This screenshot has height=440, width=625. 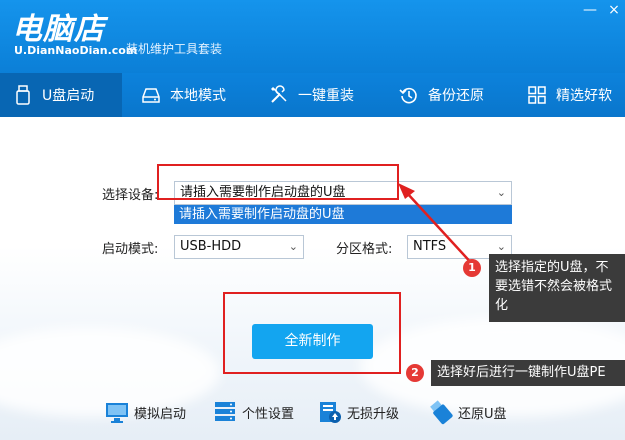 I want to click on tab-one-click-reinstall: 一键重装, so click(x=309, y=95).